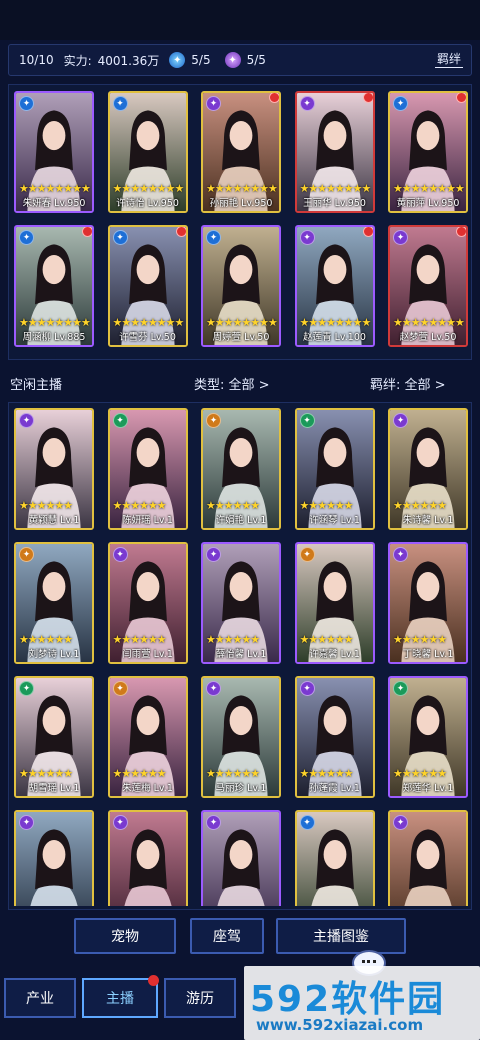  What do you see at coordinates (147, 788) in the screenshot?
I see `card-name: 朱莲梅 Lv.1` at bounding box center [147, 788].